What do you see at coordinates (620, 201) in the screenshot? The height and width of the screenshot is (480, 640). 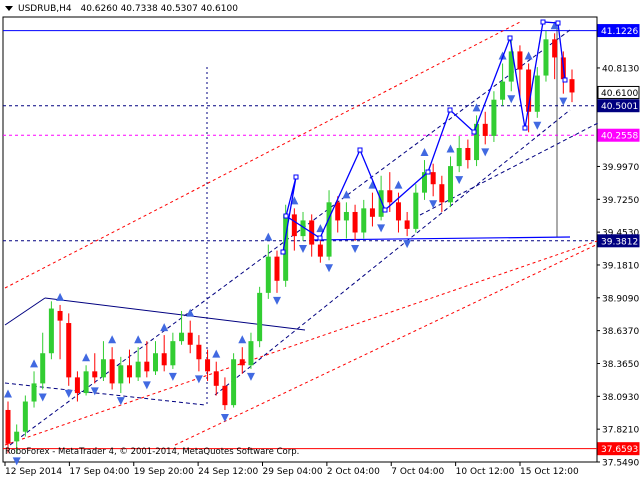 I see `y-tick-label: 39.7250` at bounding box center [620, 201].